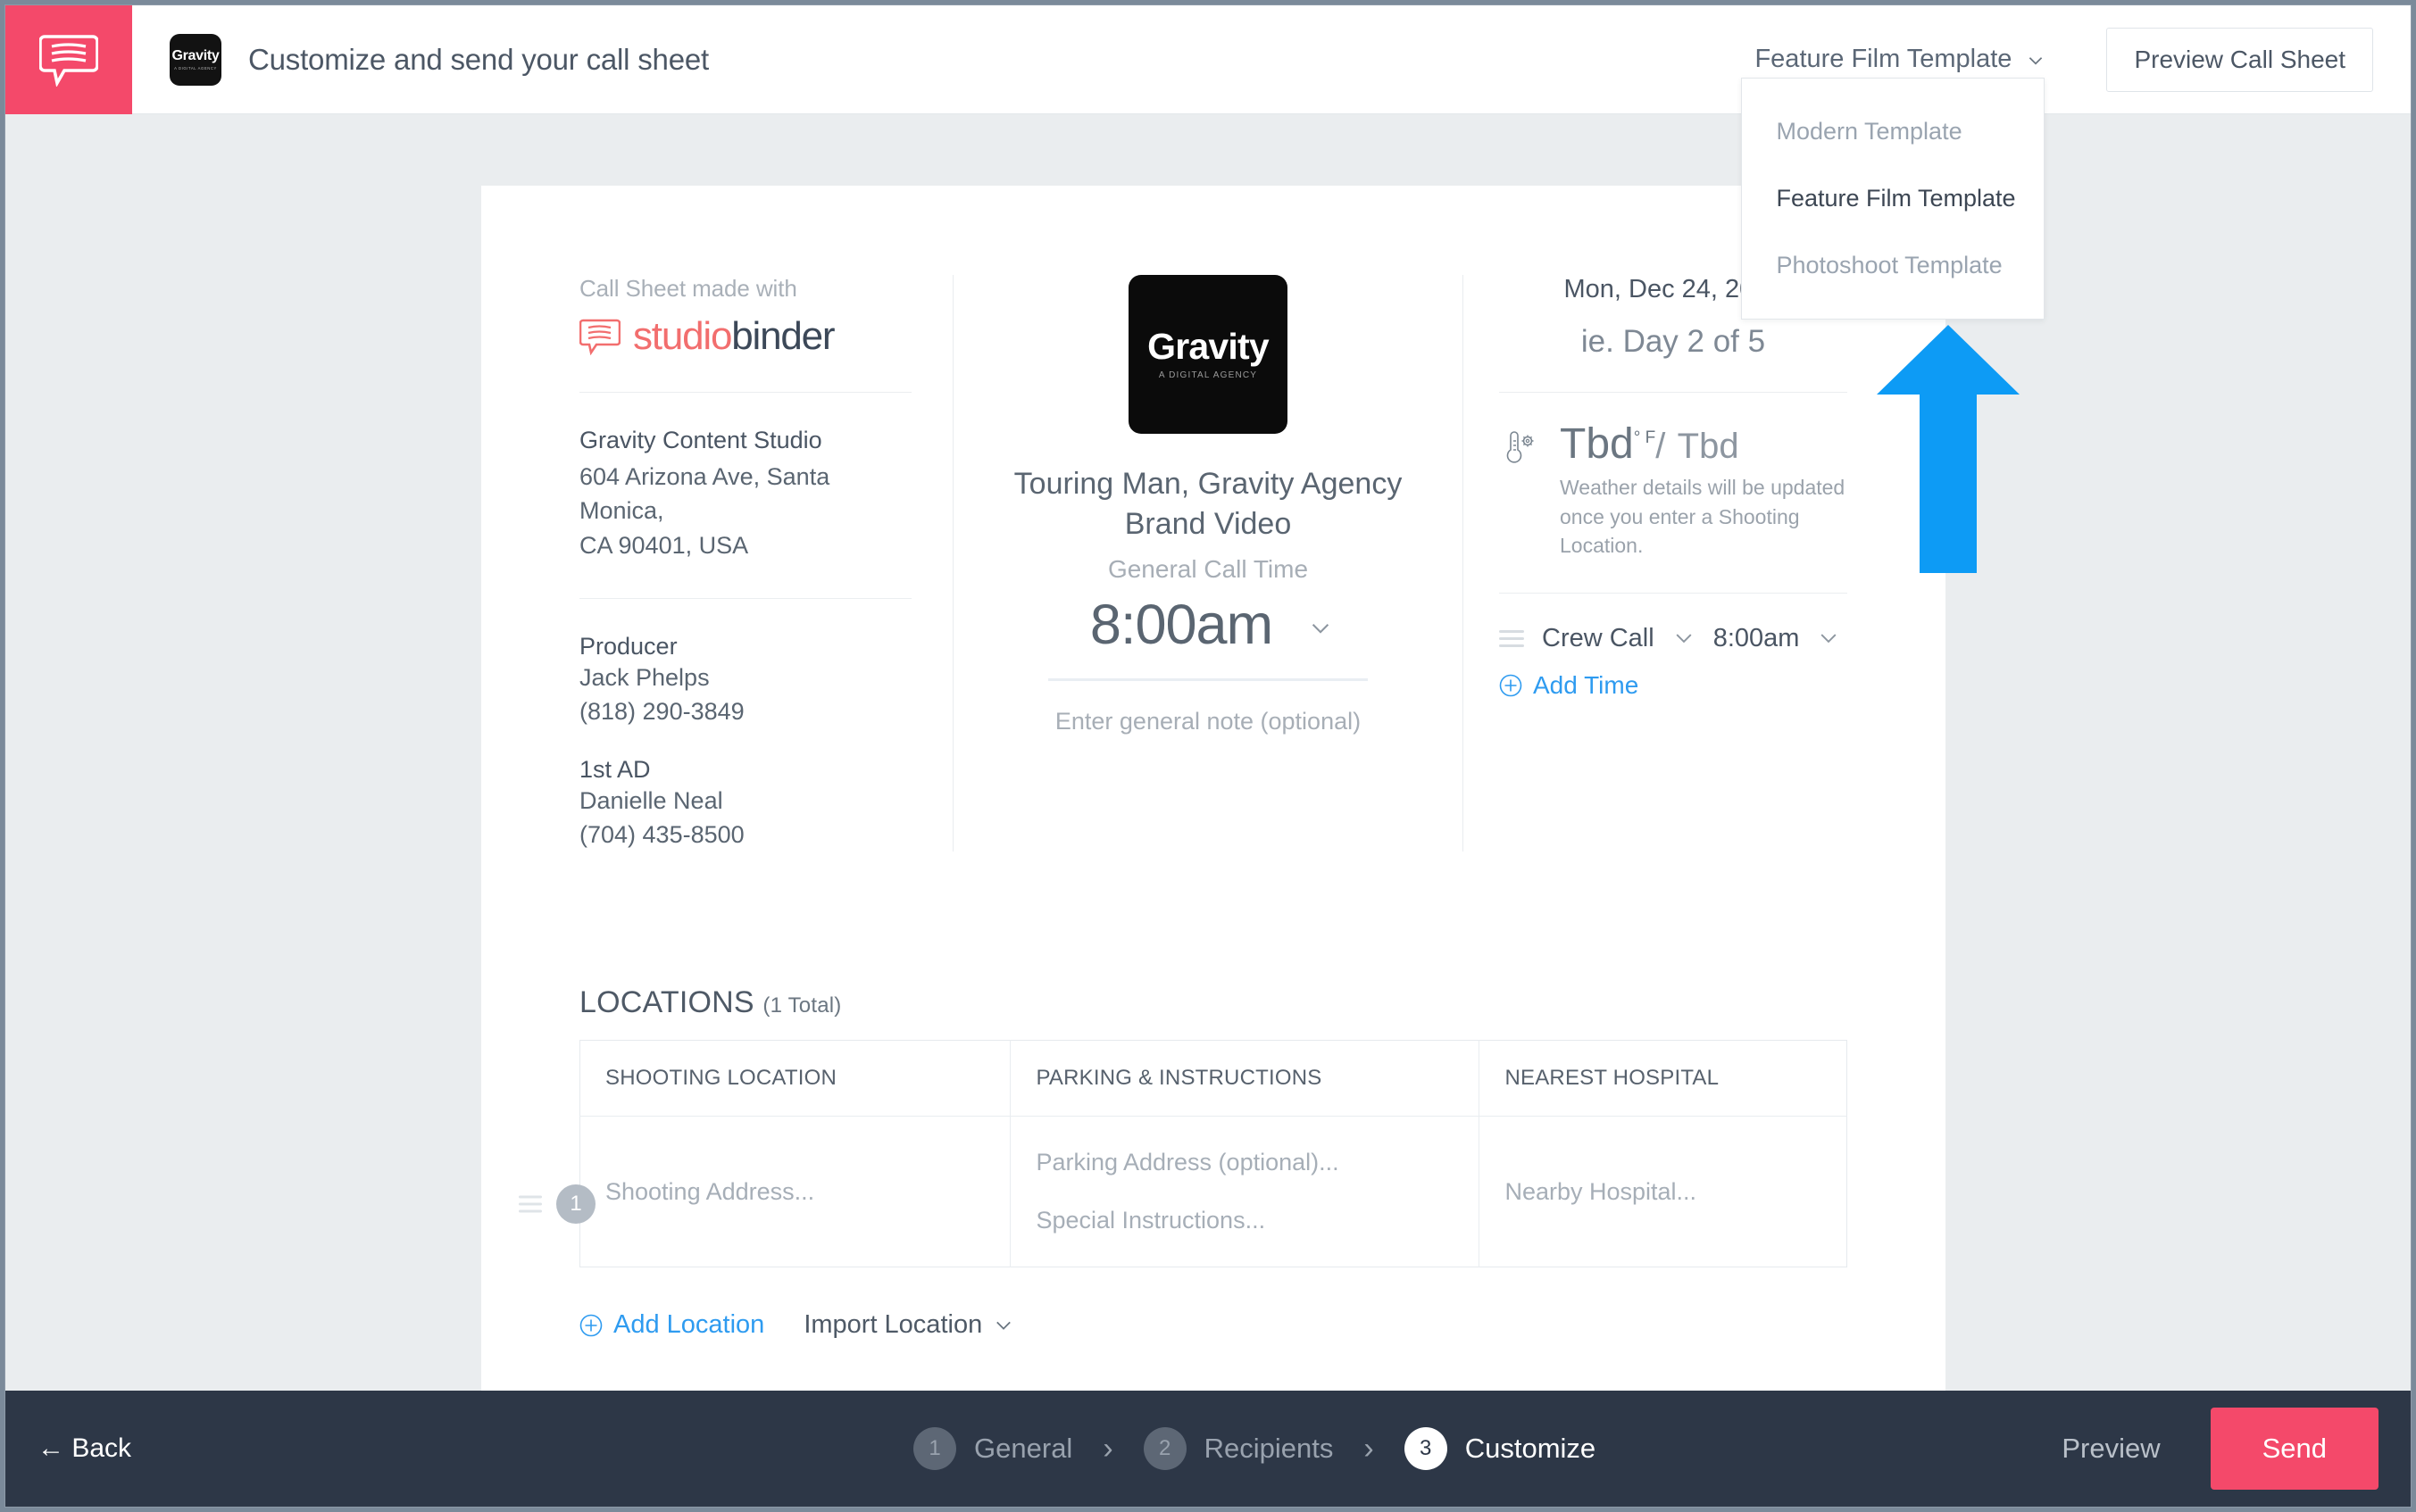  I want to click on project-thumbnail: Gravity A DIGITAL AGENCY, so click(195, 59).